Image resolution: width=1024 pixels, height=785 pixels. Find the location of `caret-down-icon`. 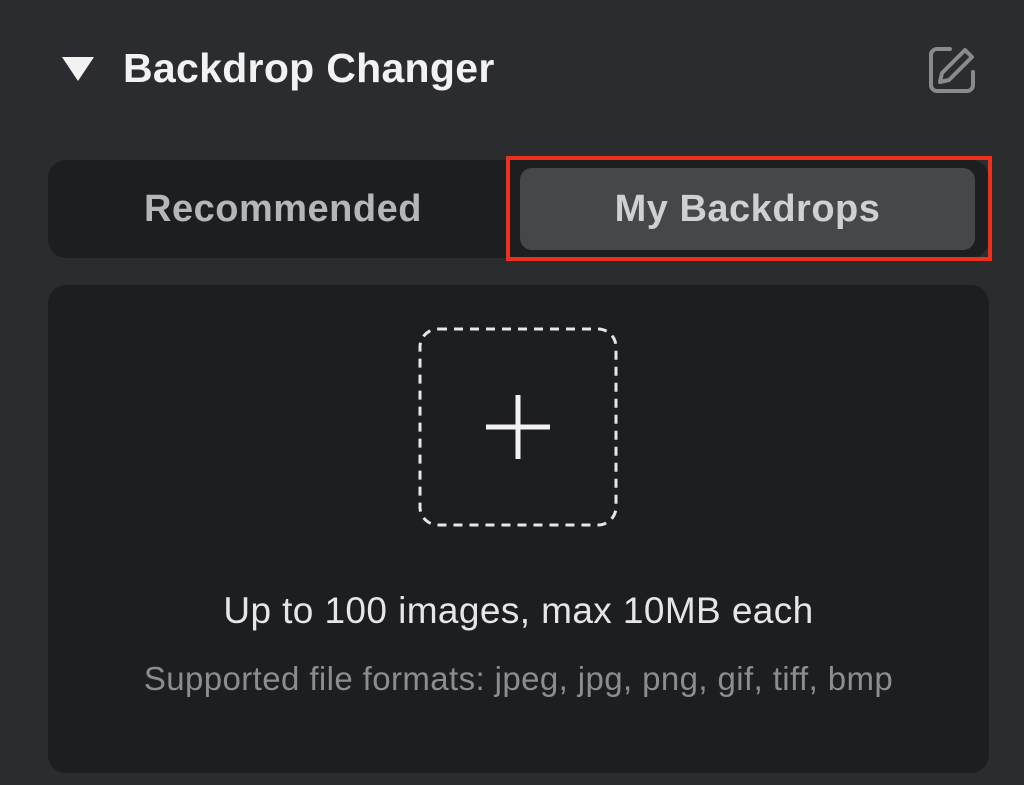

caret-down-icon is located at coordinates (78, 69).